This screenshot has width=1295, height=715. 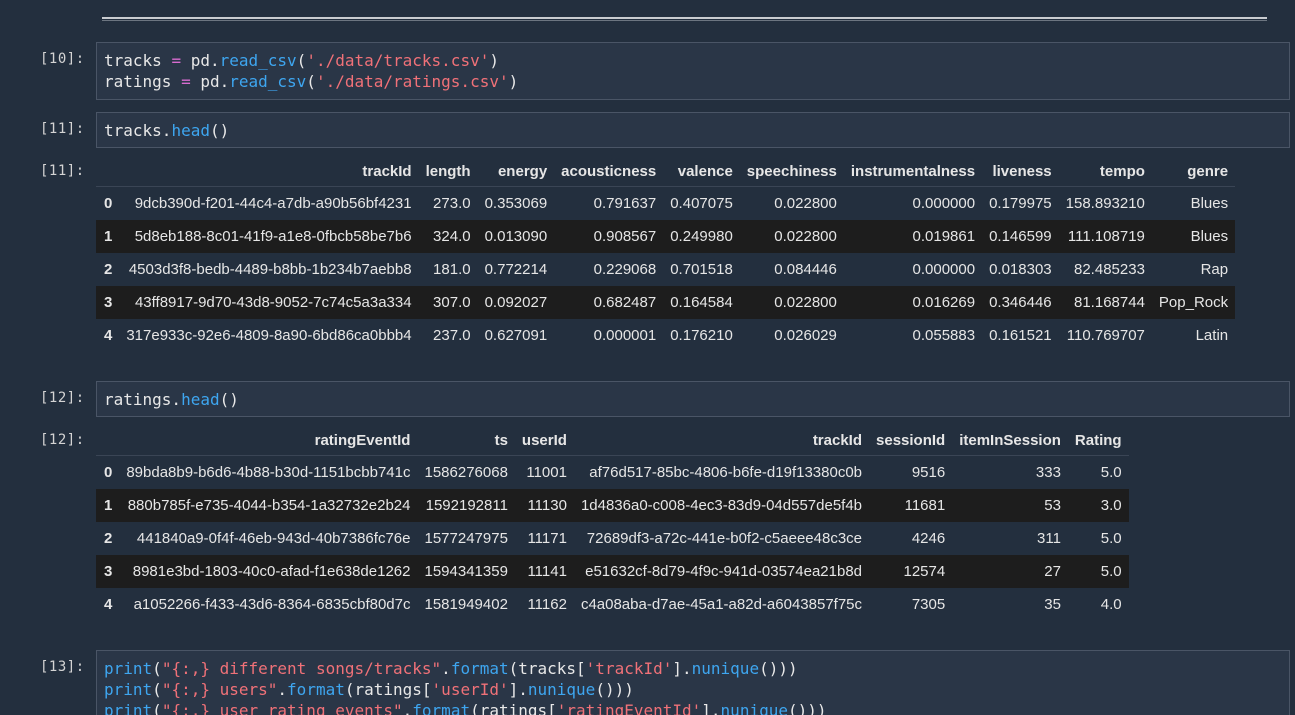 What do you see at coordinates (138, 130) in the screenshot?
I see `code-token: tracks.` at bounding box center [138, 130].